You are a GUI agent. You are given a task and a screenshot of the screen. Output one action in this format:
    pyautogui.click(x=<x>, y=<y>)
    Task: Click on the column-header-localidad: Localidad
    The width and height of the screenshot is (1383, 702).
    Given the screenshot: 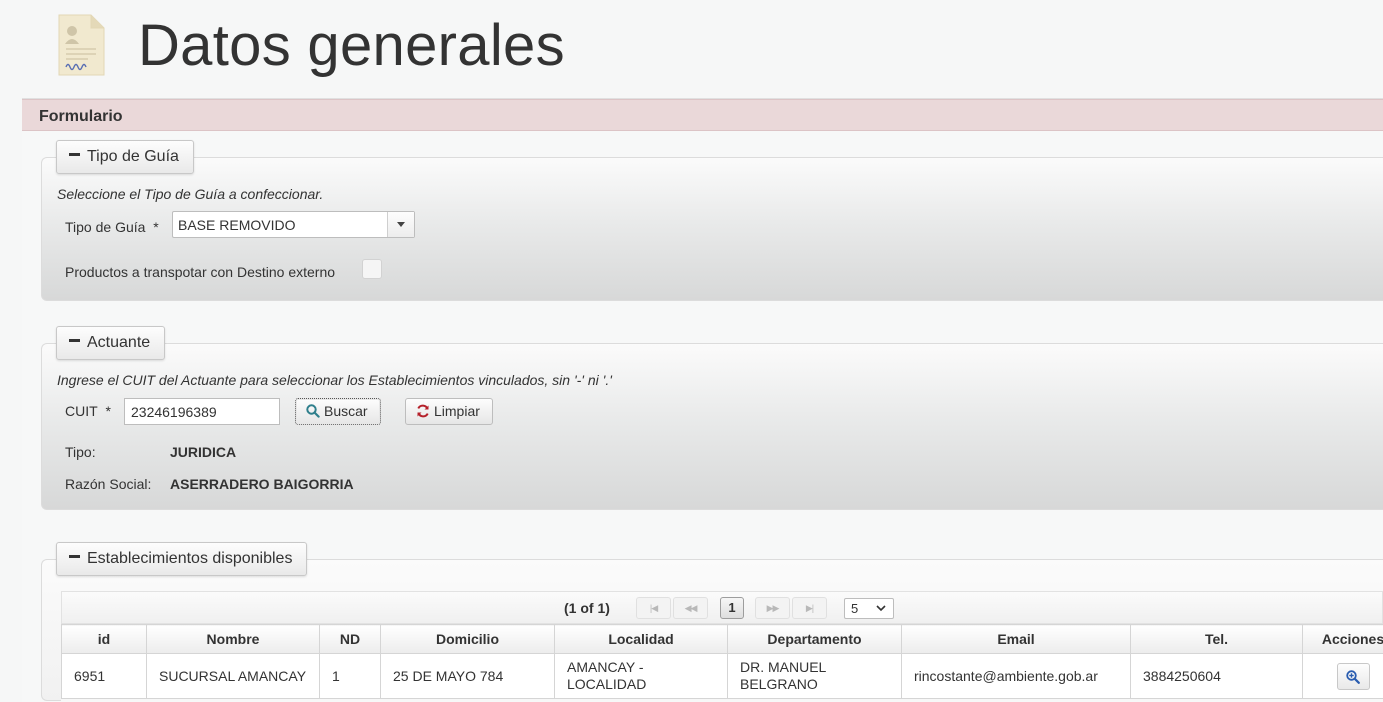 What is the action you would take?
    pyautogui.click(x=641, y=639)
    